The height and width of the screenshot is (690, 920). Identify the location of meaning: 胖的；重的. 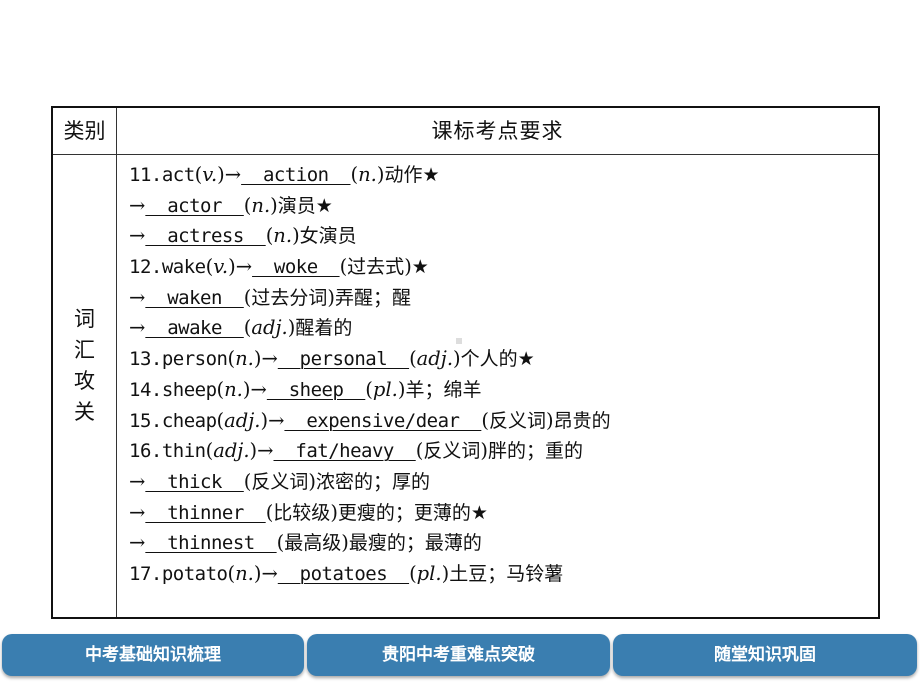
(535, 451).